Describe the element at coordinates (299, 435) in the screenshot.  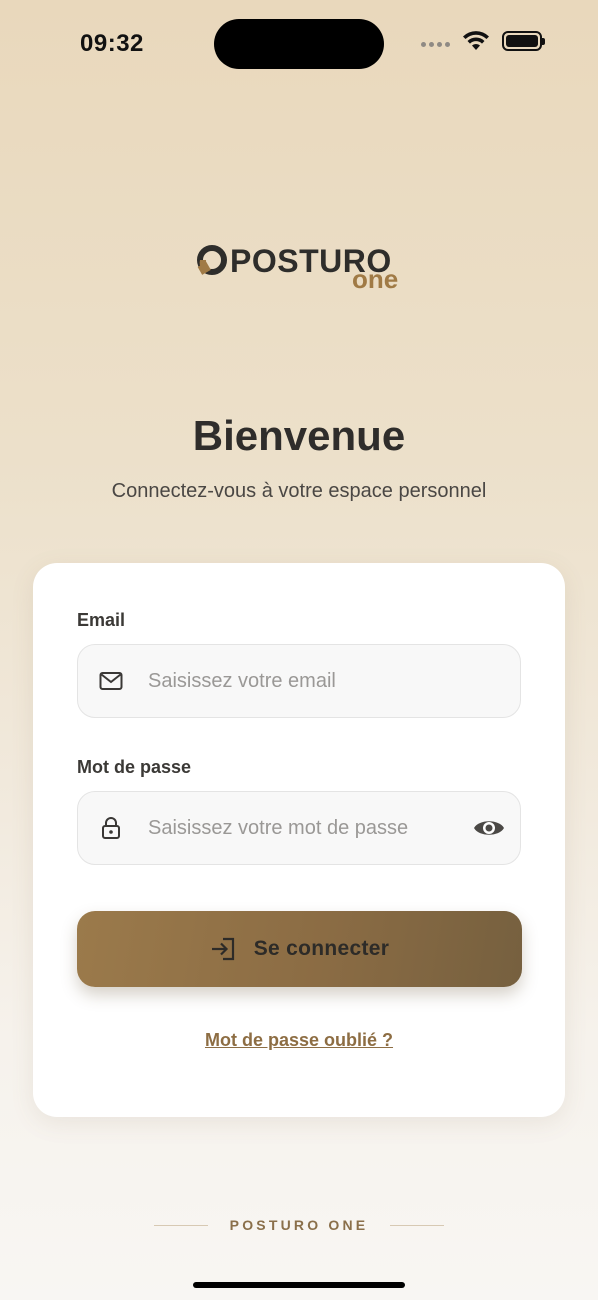
I see `page-title: Bienvenue` at that location.